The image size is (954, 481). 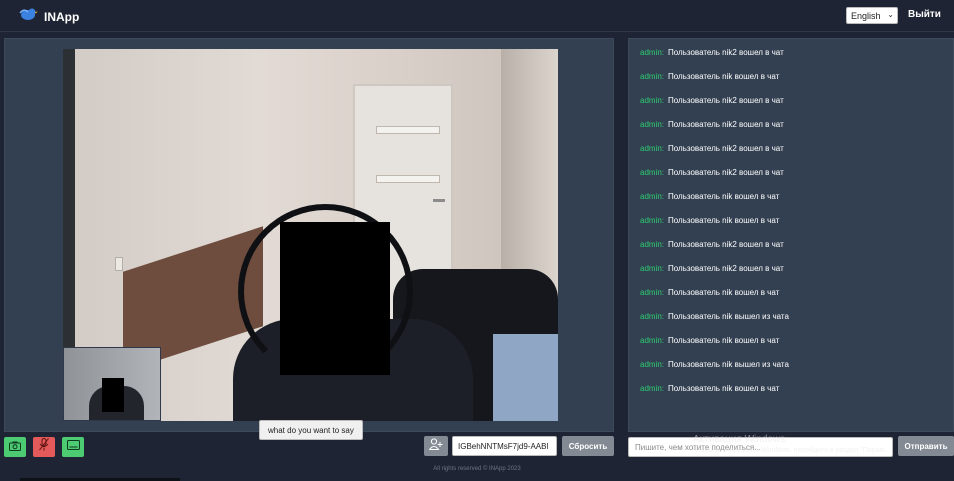 I want to click on screen-share-button, so click(x=73, y=447).